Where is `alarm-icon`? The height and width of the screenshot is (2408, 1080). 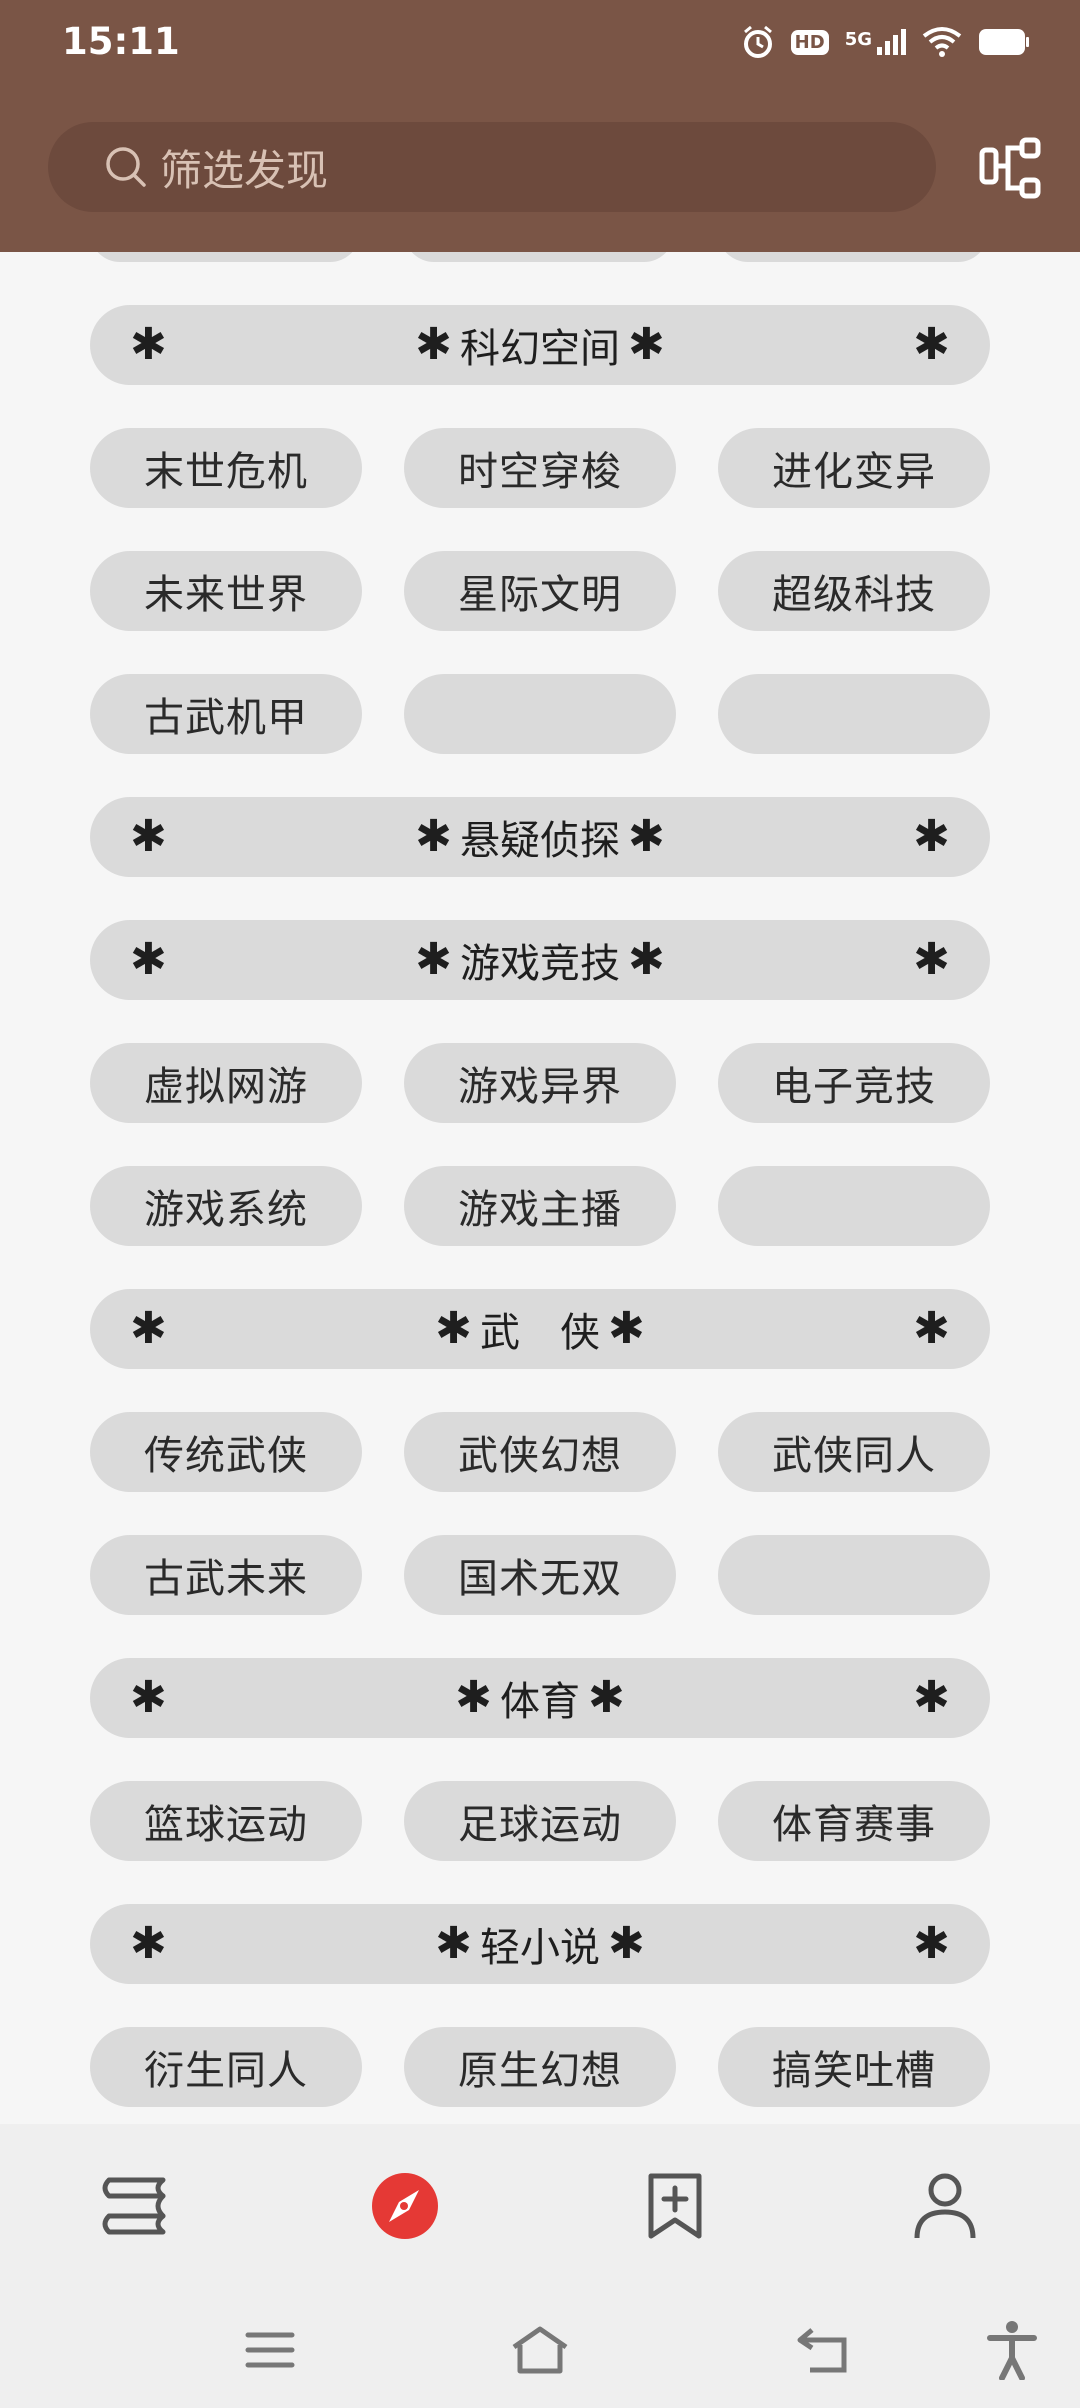
alarm-icon is located at coordinates (757, 41).